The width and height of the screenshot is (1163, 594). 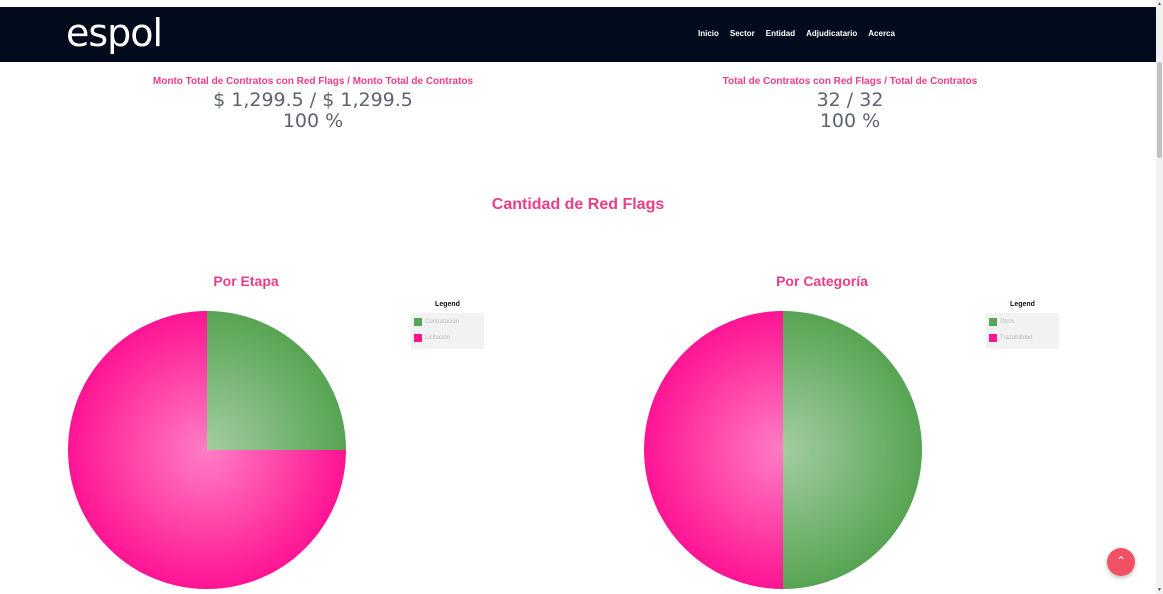 I want to click on stat-count-value: 32 / 32, so click(x=850, y=100).